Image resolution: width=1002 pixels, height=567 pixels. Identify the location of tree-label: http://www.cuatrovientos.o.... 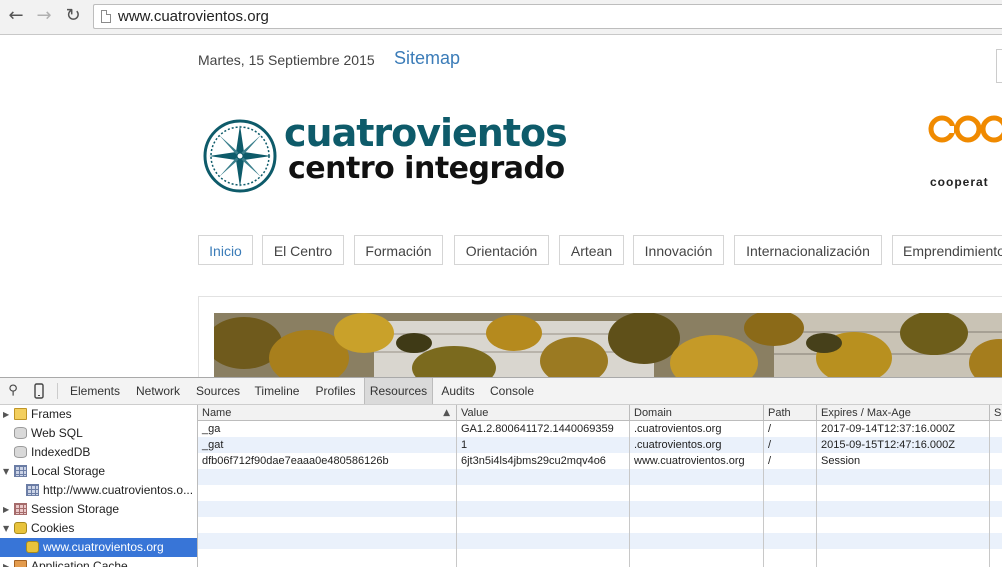
(118, 490).